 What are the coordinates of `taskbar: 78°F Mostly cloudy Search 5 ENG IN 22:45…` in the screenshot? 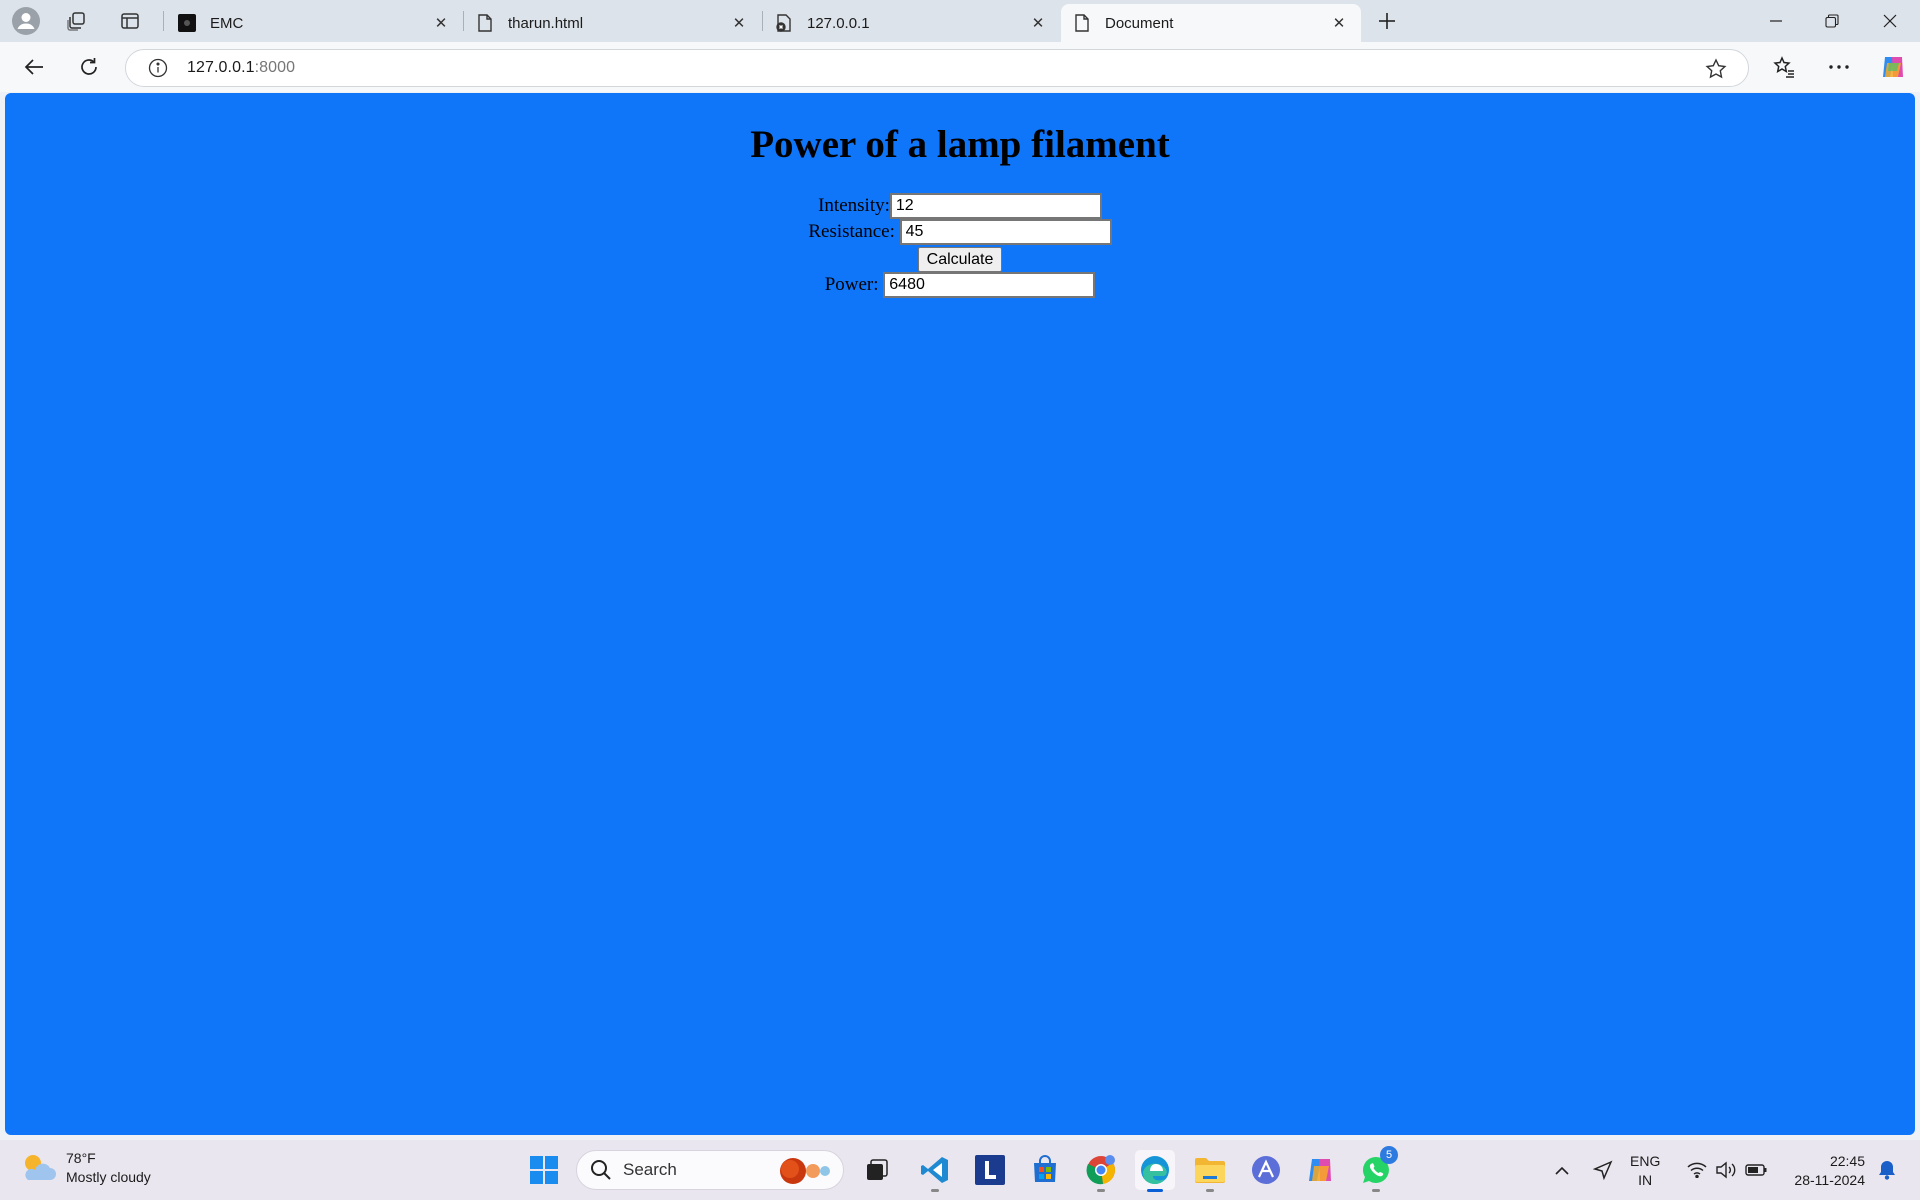 It's located at (960, 1170).